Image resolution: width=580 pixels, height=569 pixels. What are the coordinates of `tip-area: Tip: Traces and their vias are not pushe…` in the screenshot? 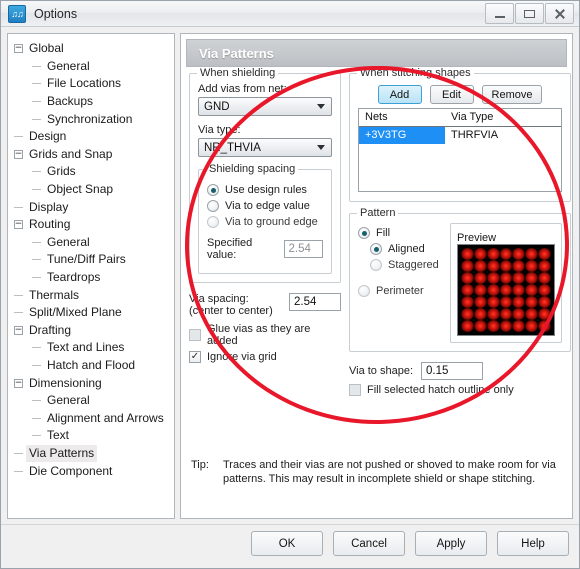 It's located at (376, 472).